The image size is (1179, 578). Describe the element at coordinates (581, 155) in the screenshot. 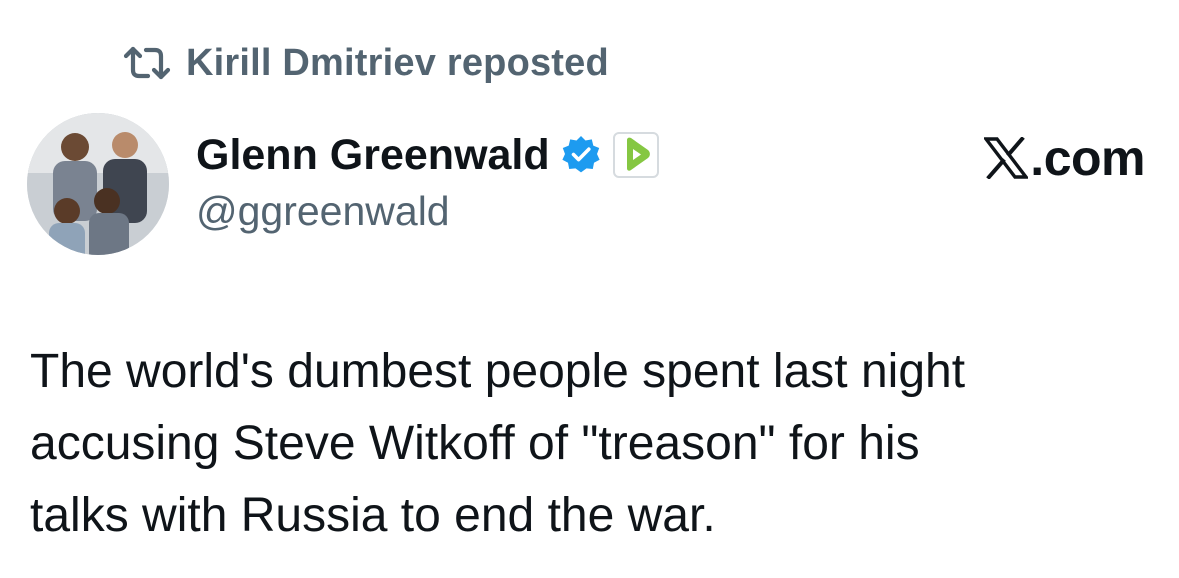

I see `verified-badge-icon` at that location.